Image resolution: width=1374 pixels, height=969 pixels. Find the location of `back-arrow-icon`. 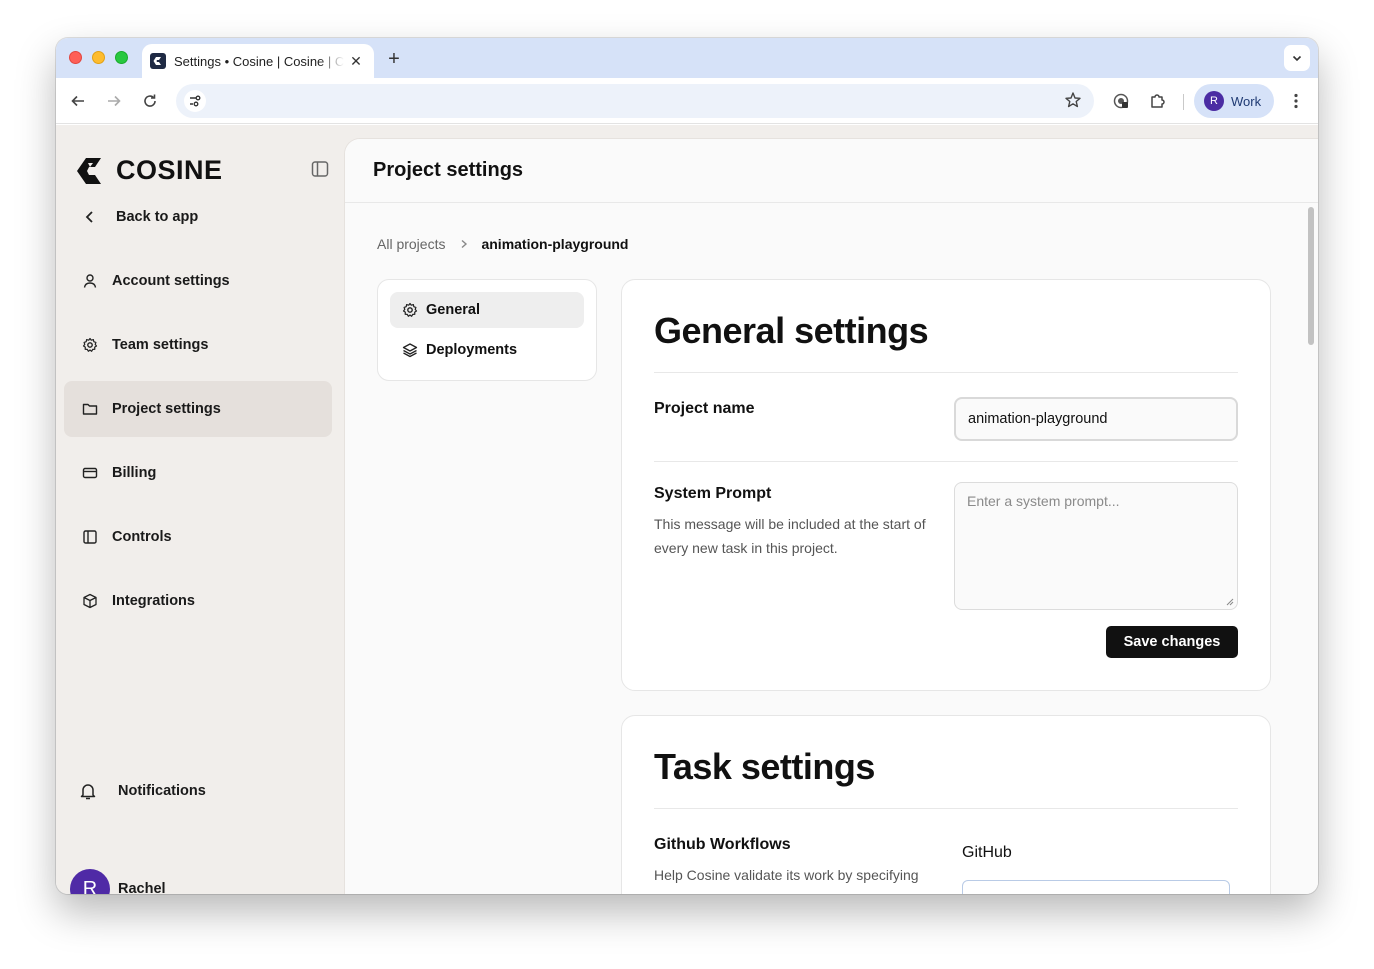

back-arrow-icon is located at coordinates (78, 101).